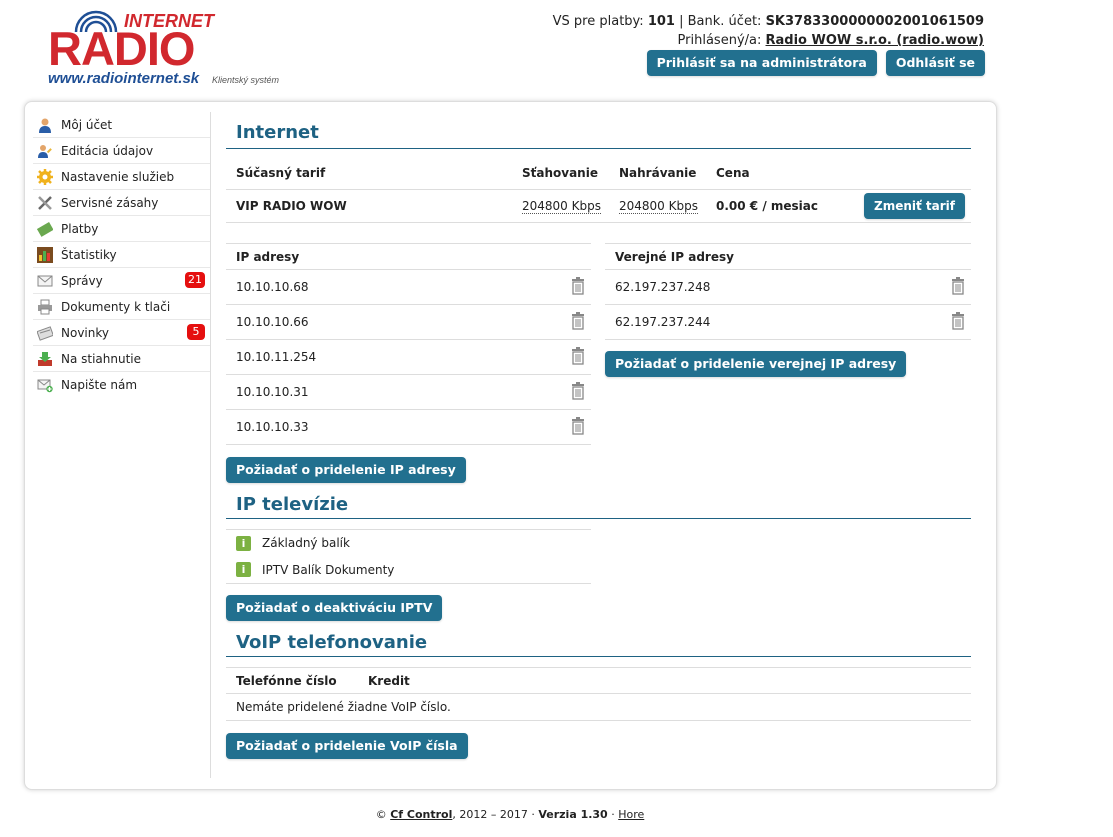 The height and width of the screenshot is (837, 1113). What do you see at coordinates (767, 205) in the screenshot?
I see `tariff-price: 0.00 € / mesiac` at bounding box center [767, 205].